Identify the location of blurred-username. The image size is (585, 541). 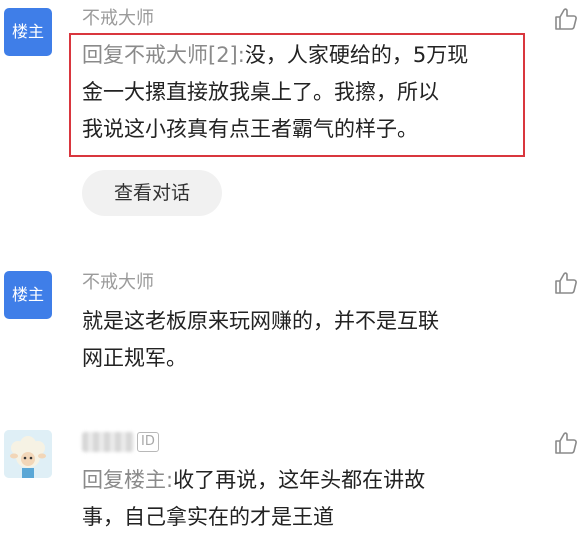
(108, 442).